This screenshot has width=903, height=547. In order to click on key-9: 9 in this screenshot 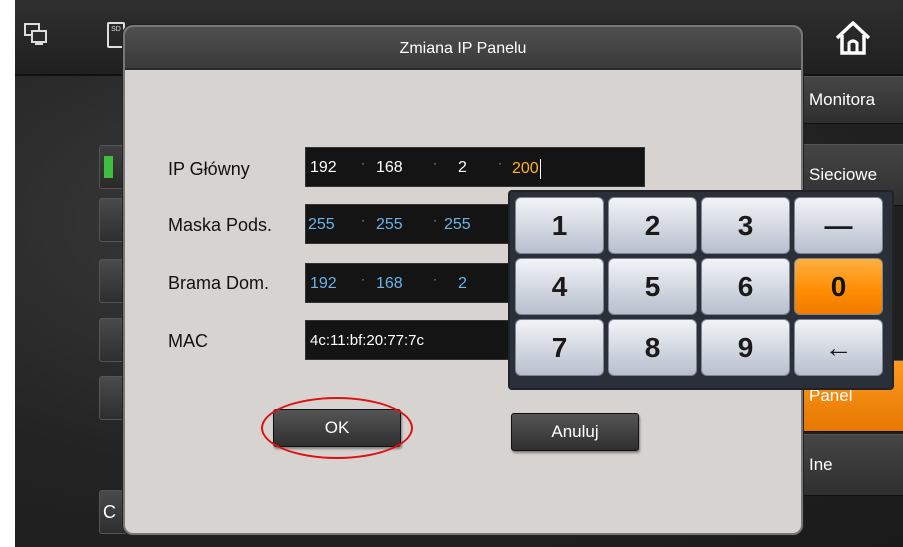, I will do `click(745, 347)`.